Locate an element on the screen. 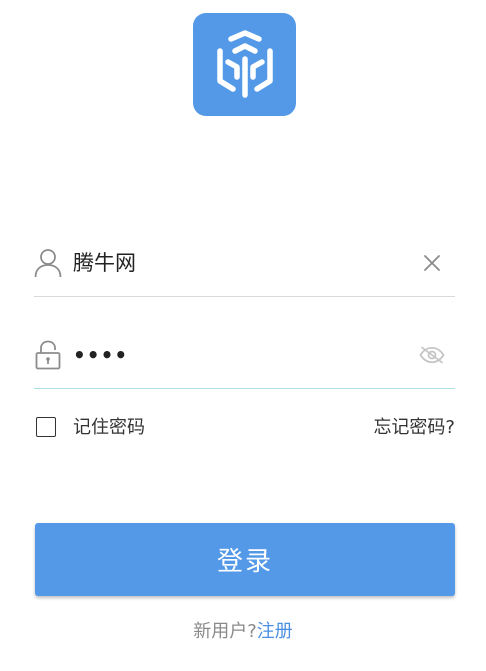 This screenshot has height=671, width=486. eye-off-icon is located at coordinates (432, 355).